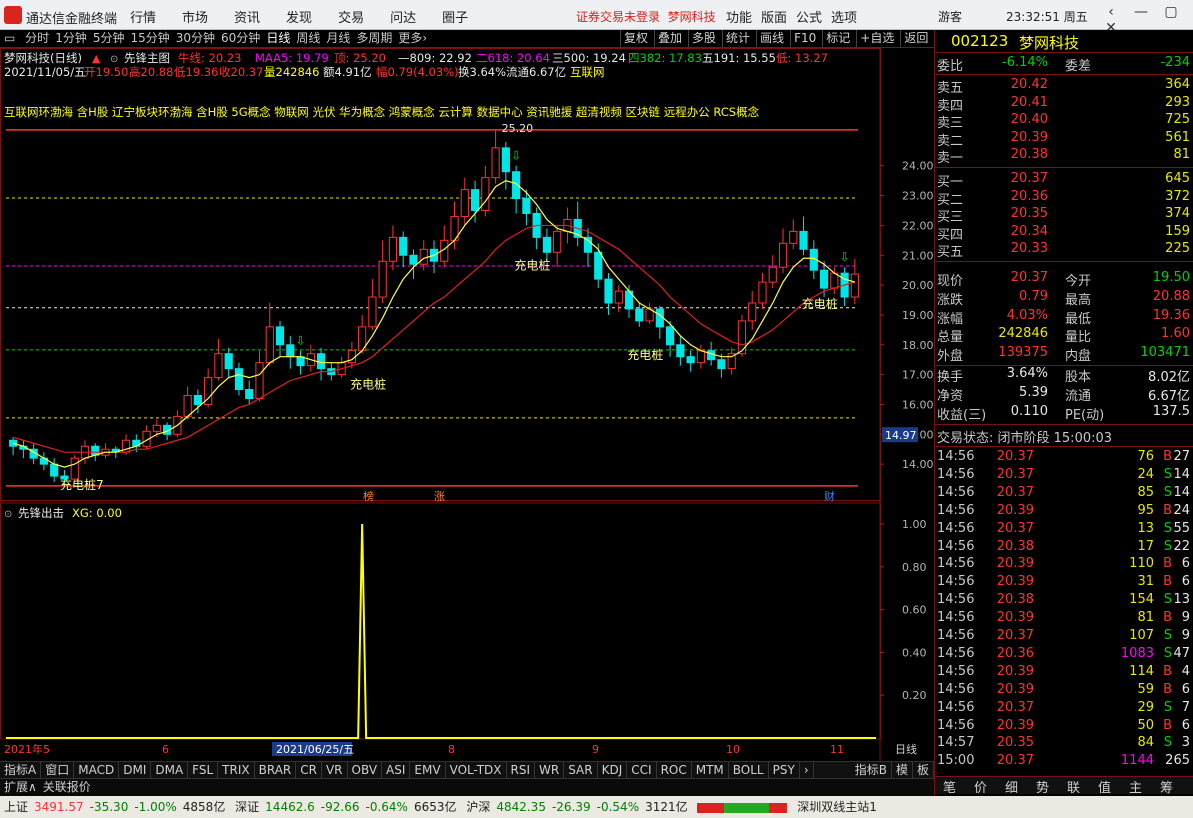  What do you see at coordinates (906, 749) in the screenshot?
I see `x-axis-mode: 日线` at bounding box center [906, 749].